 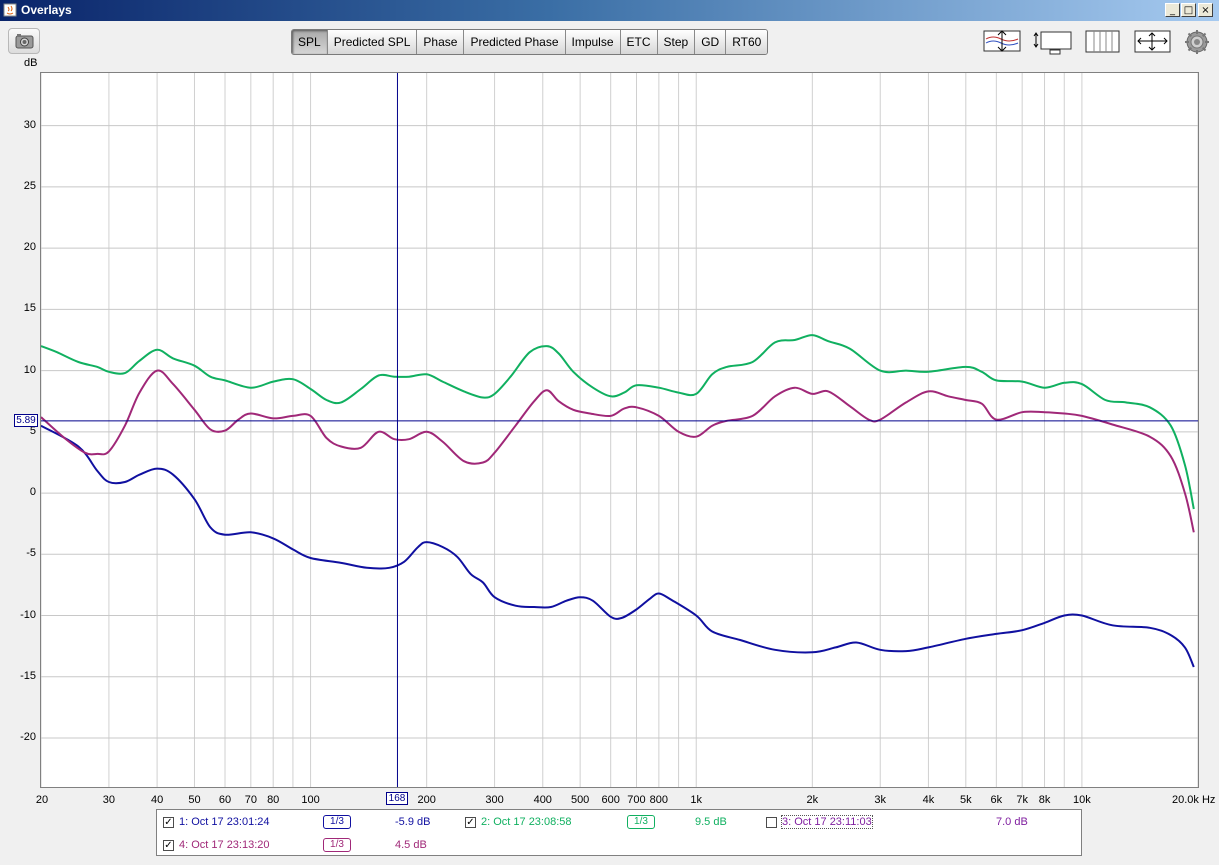 What do you see at coordinates (224, 845) in the screenshot?
I see `legend-name-4: 4: Oct 17 23:13:20` at bounding box center [224, 845].